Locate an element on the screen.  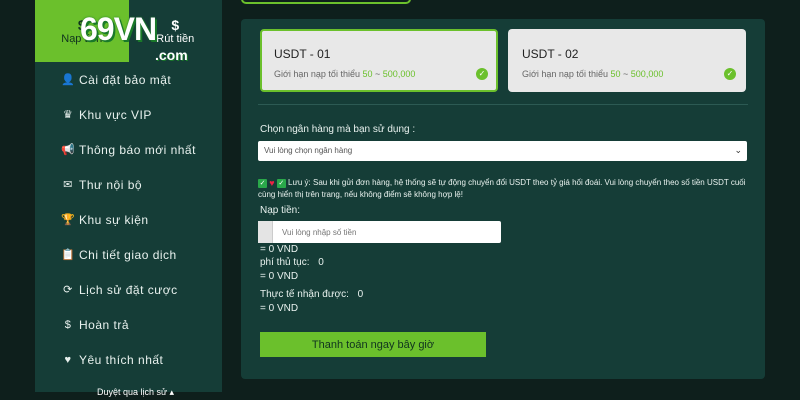
fee-row: phí thủ tục: 0 is located at coordinates (292, 262).